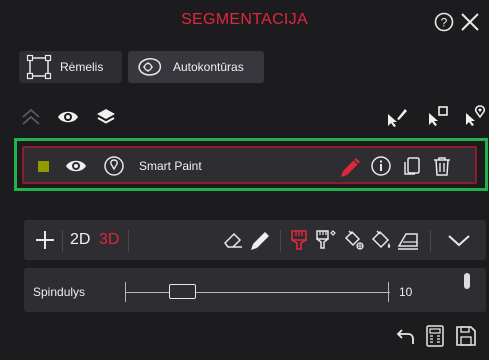 This screenshot has width=489, height=360. I want to click on eraser-icon, so click(233, 240).